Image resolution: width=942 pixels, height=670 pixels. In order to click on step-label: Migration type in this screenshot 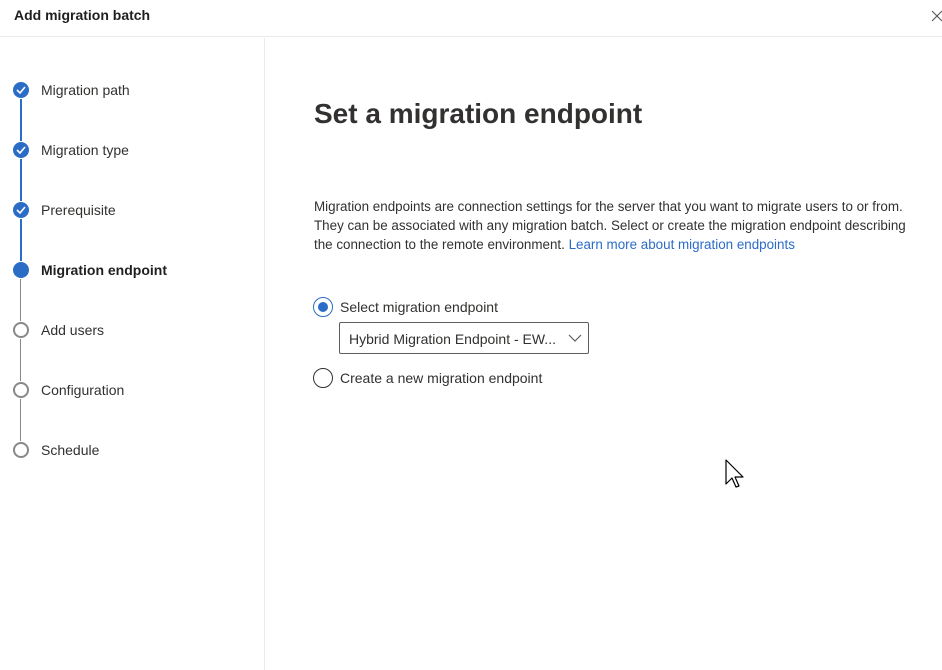, I will do `click(85, 150)`.